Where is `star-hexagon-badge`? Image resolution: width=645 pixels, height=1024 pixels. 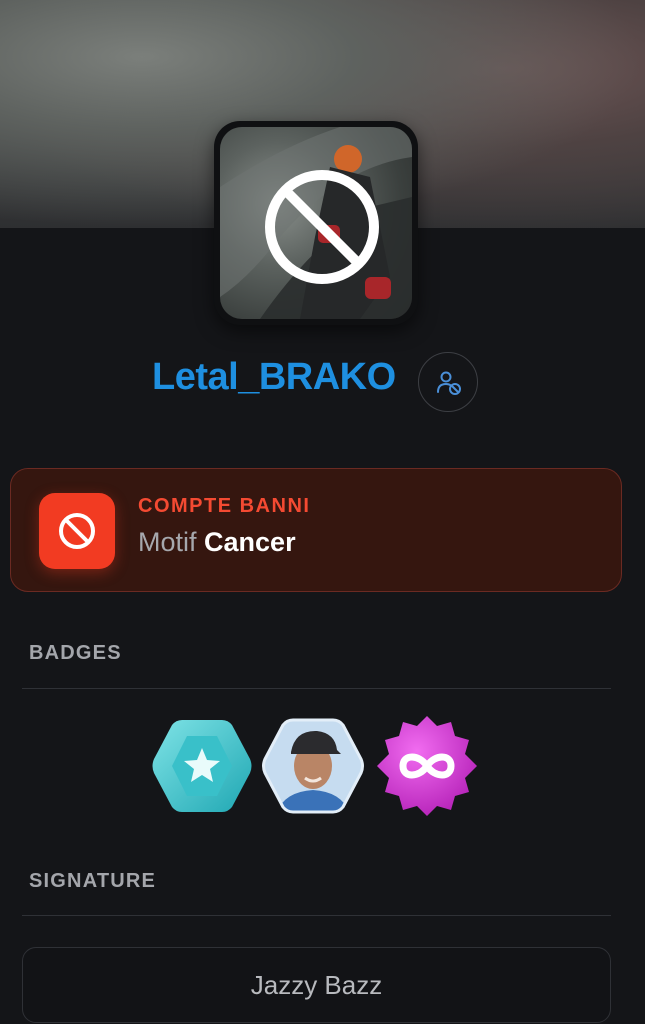
star-hexagon-badge is located at coordinates (202, 766).